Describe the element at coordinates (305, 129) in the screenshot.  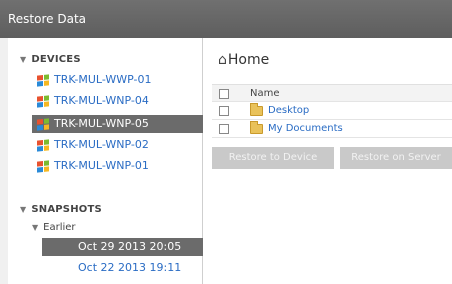
I see `file-name-link: My Documents` at that location.